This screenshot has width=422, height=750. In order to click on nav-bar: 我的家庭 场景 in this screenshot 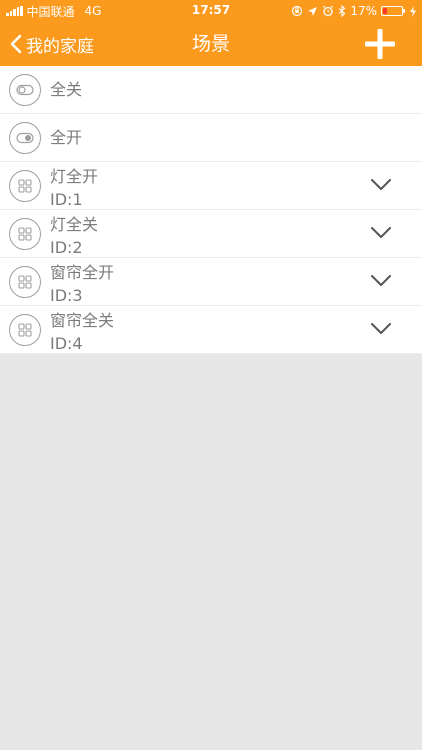, I will do `click(211, 44)`.